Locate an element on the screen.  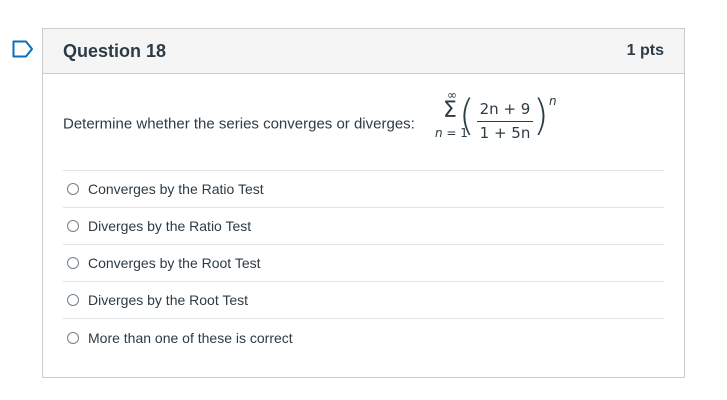
right-paren: ) is located at coordinates (541, 116).